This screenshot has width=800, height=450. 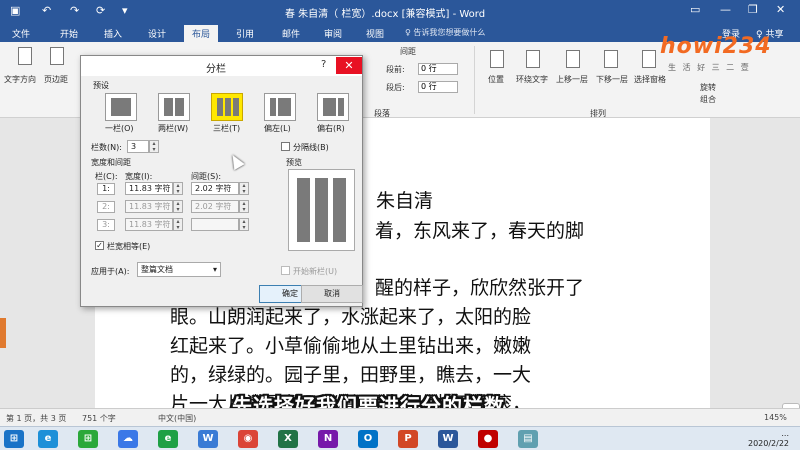 What do you see at coordinates (174, 107) in the screenshot?
I see `preset-two-columns` at bounding box center [174, 107].